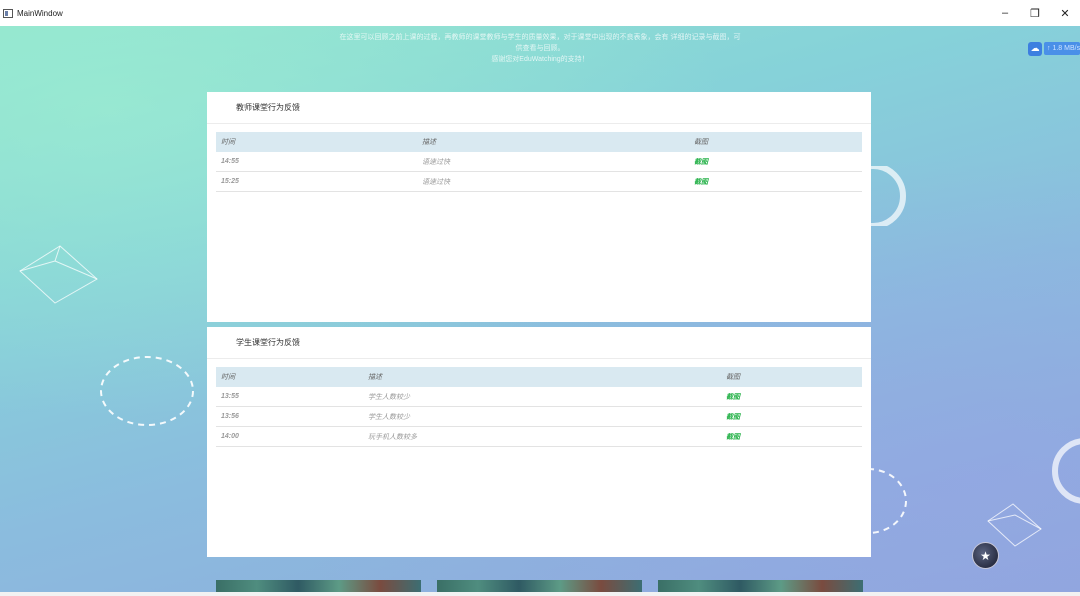  Describe the element at coordinates (8, 13) in the screenshot. I see `app-window-icon` at that location.